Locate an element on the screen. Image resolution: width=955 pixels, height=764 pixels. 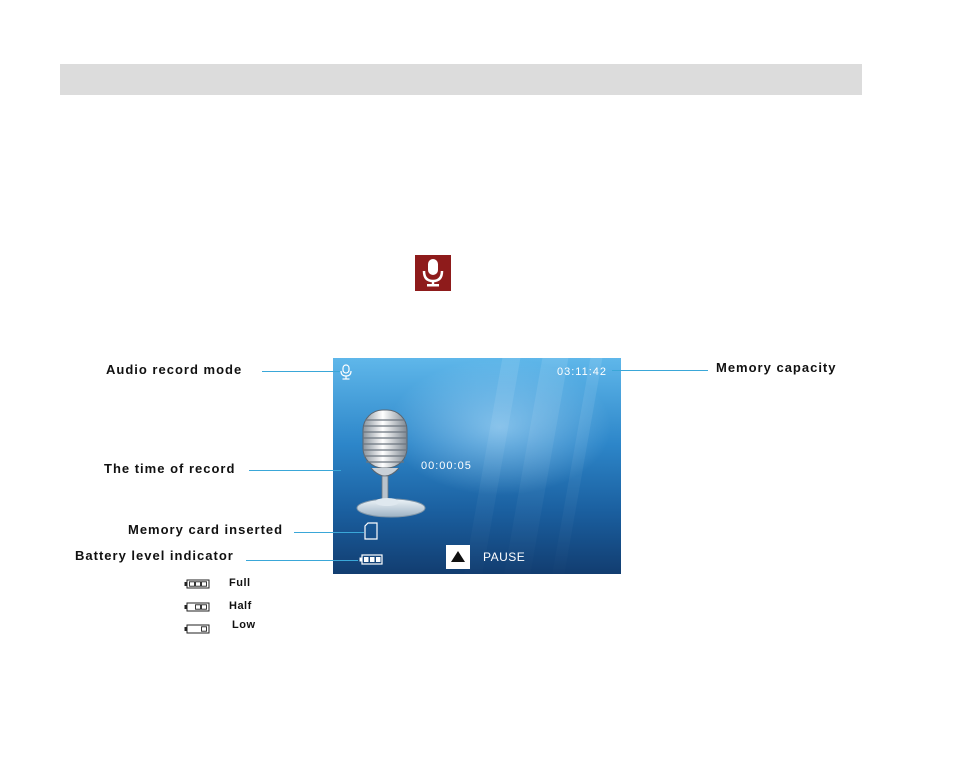
battery-half-icon is located at coordinates (197, 607).